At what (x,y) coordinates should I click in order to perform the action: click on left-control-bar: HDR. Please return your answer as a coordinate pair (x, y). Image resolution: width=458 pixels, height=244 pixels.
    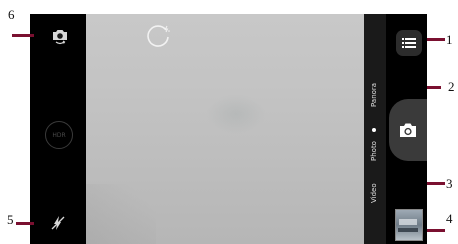
    Looking at the image, I should click on (58, 129).